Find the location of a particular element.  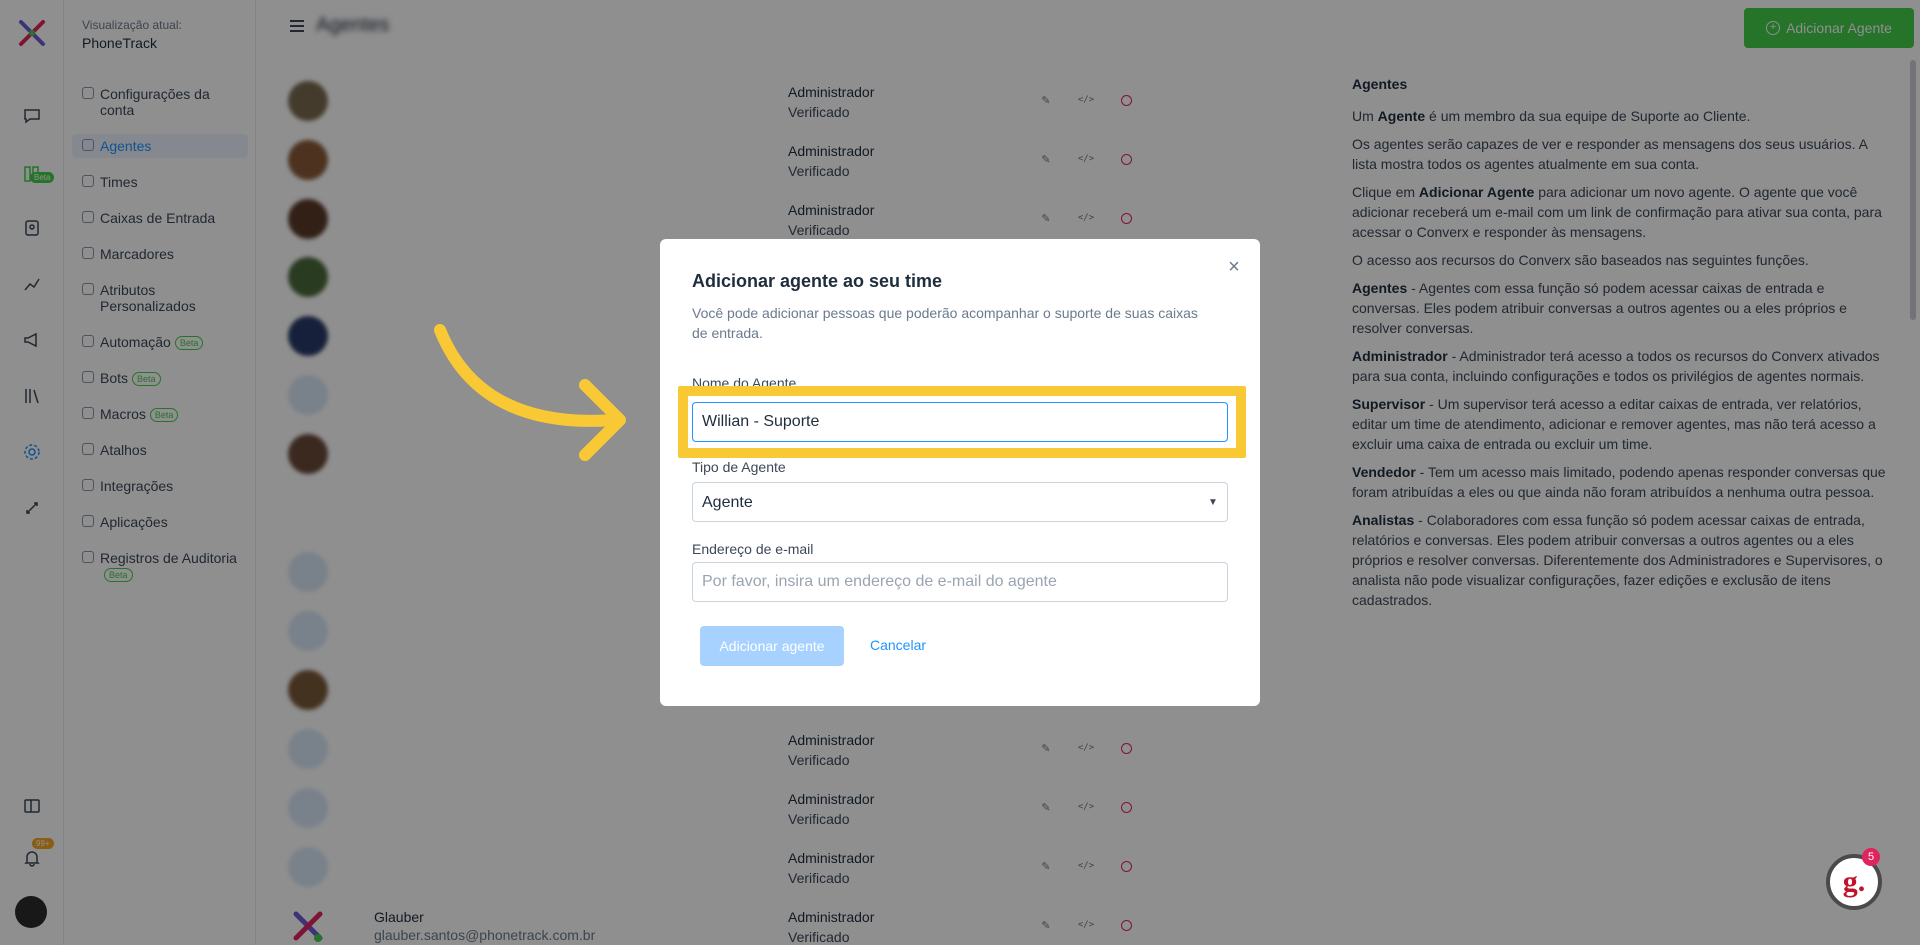

help-widget-badge: 5 is located at coordinates (1871, 857).